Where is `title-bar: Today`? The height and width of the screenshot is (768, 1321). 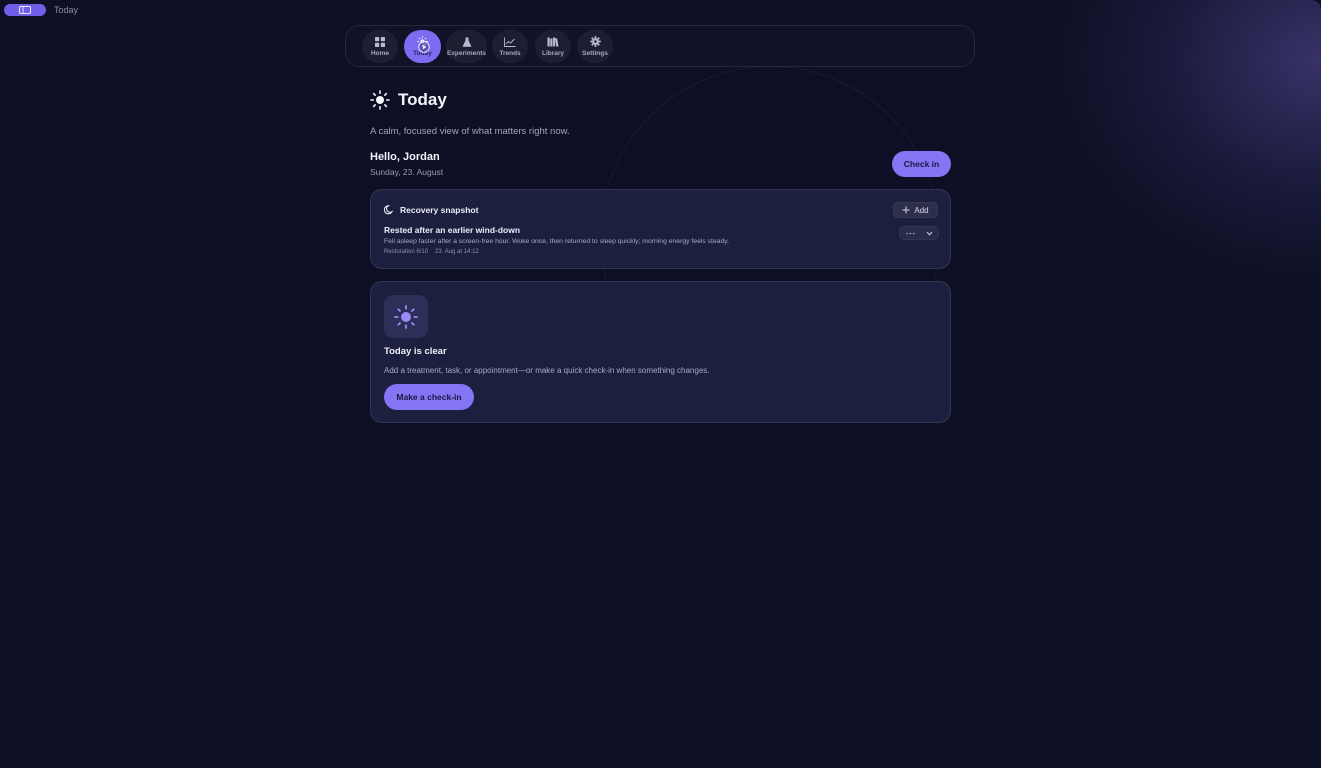 title-bar: Today is located at coordinates (660, 11).